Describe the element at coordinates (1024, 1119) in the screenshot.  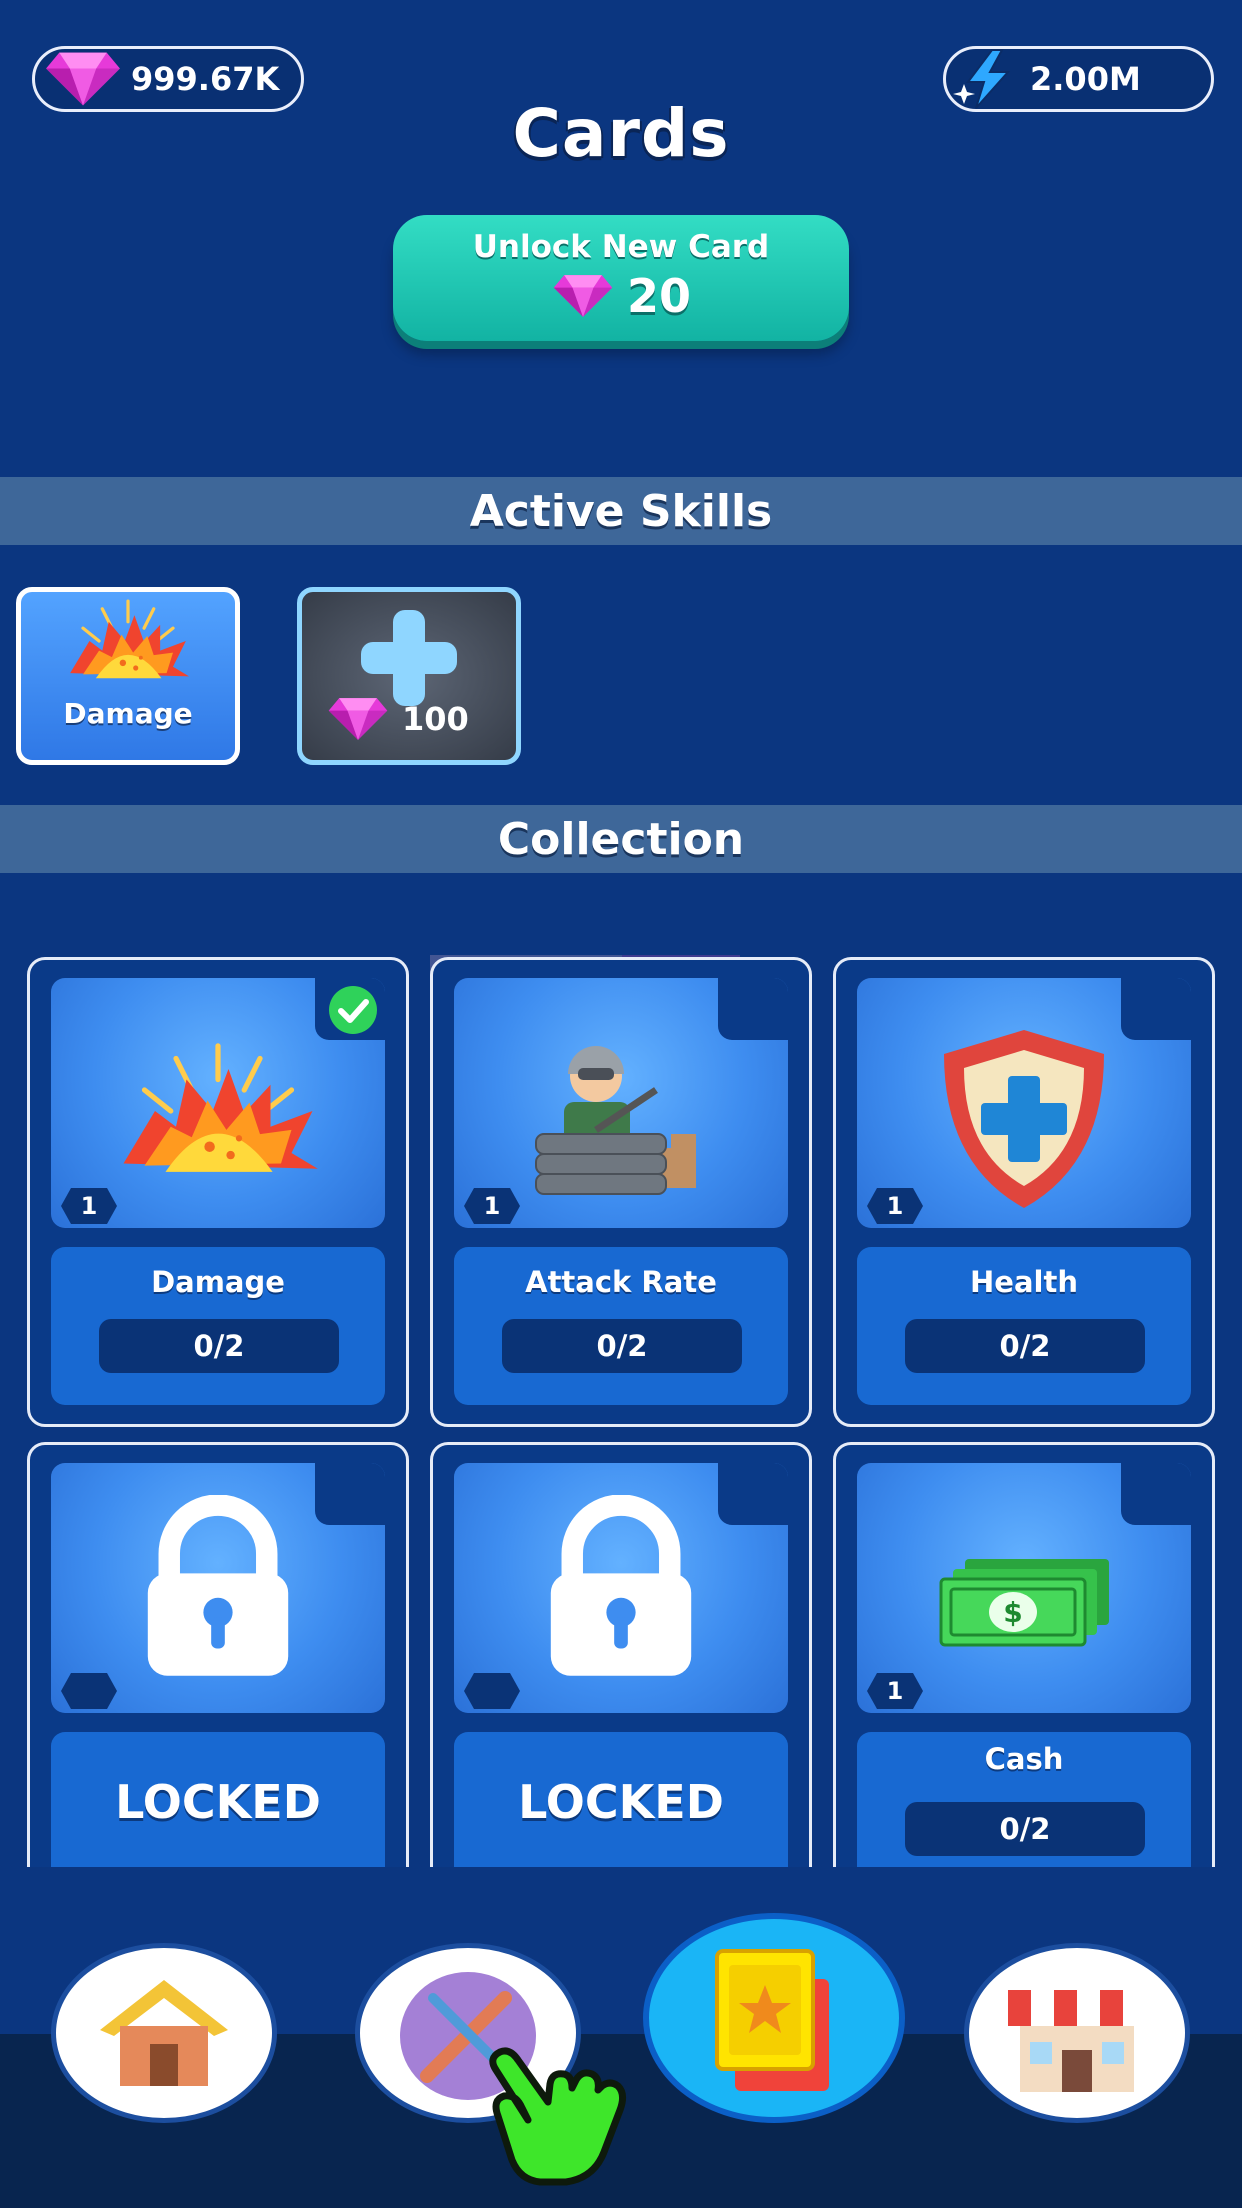
I see `shield-icon` at that location.